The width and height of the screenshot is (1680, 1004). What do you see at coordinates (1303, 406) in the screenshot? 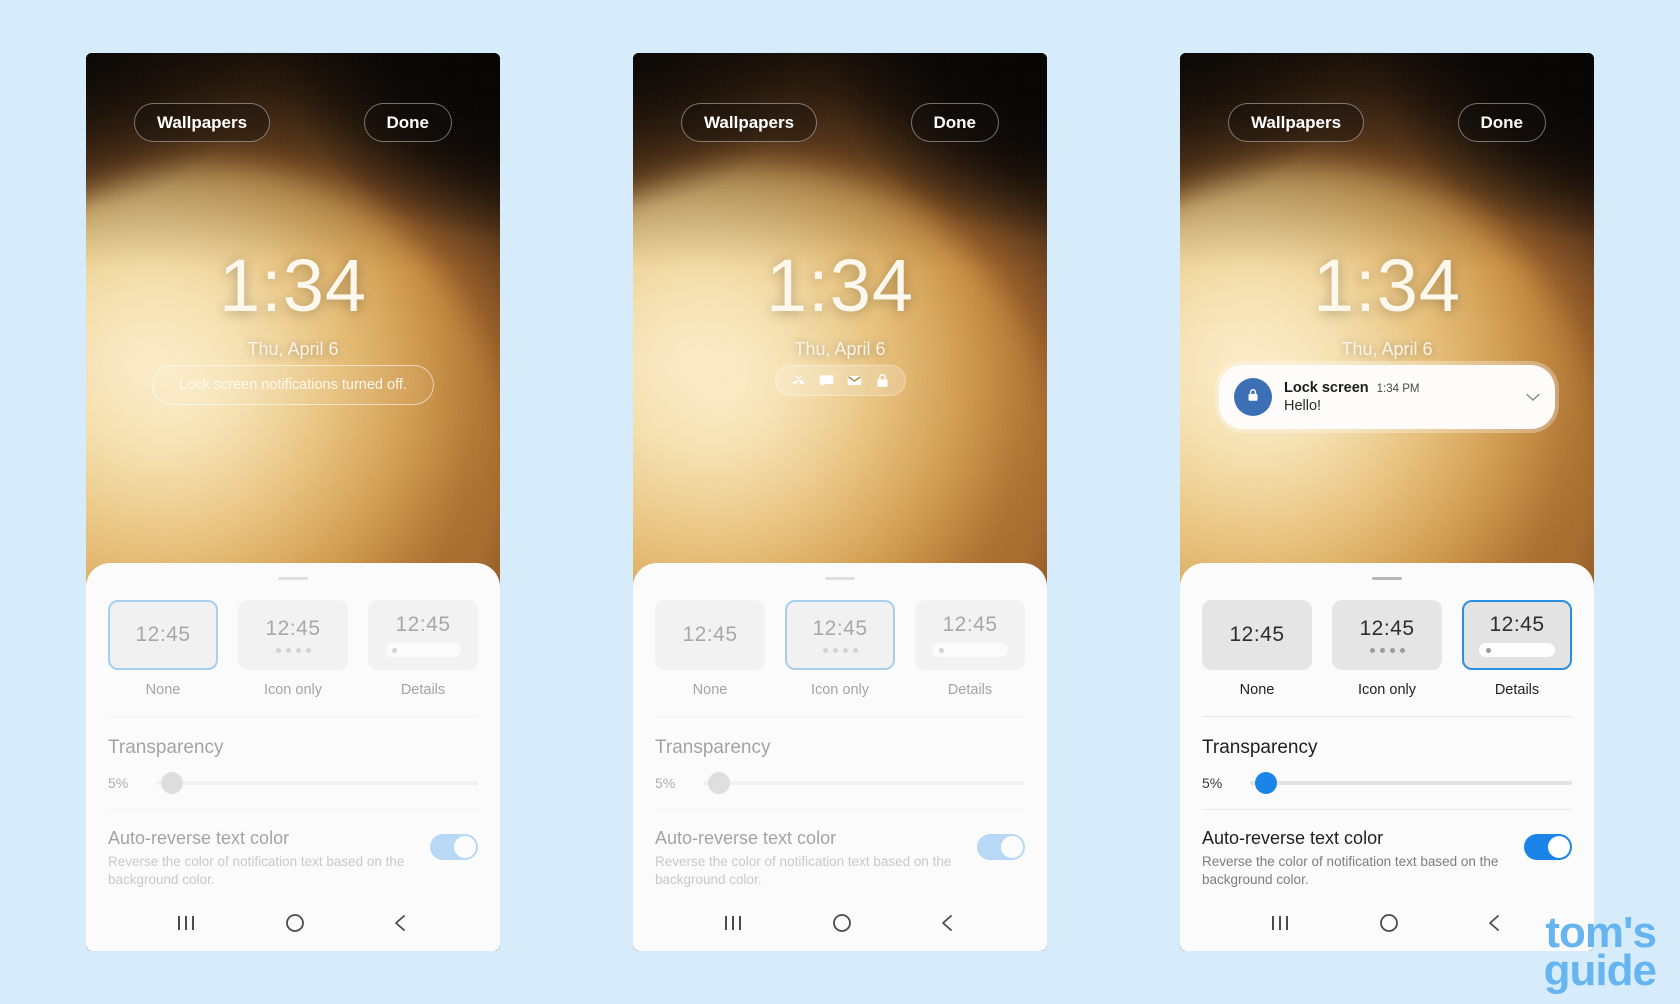
I see `notification-message: Hello!` at bounding box center [1303, 406].